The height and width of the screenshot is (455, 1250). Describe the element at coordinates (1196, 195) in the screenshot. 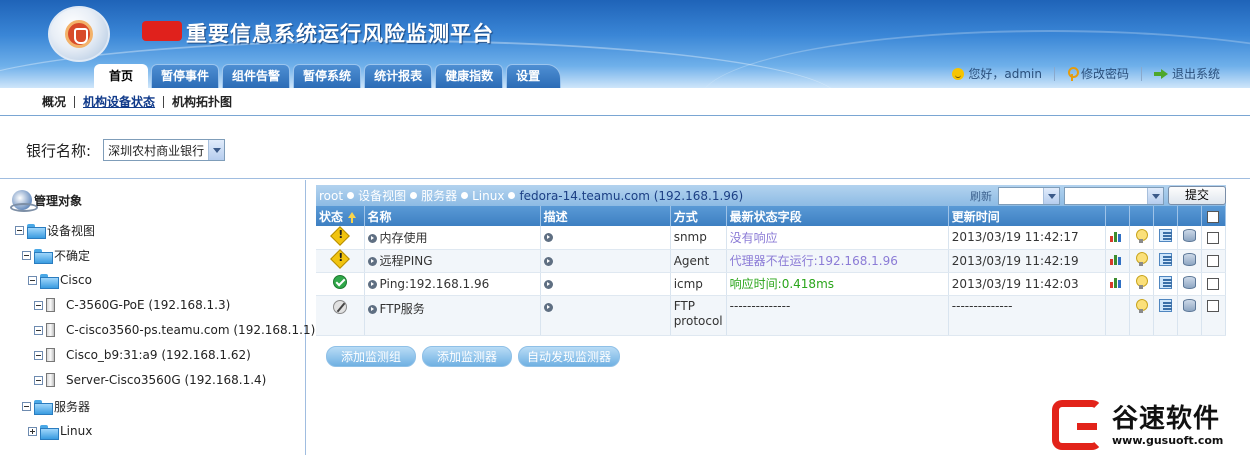

I see `submit-button: 提交` at that location.